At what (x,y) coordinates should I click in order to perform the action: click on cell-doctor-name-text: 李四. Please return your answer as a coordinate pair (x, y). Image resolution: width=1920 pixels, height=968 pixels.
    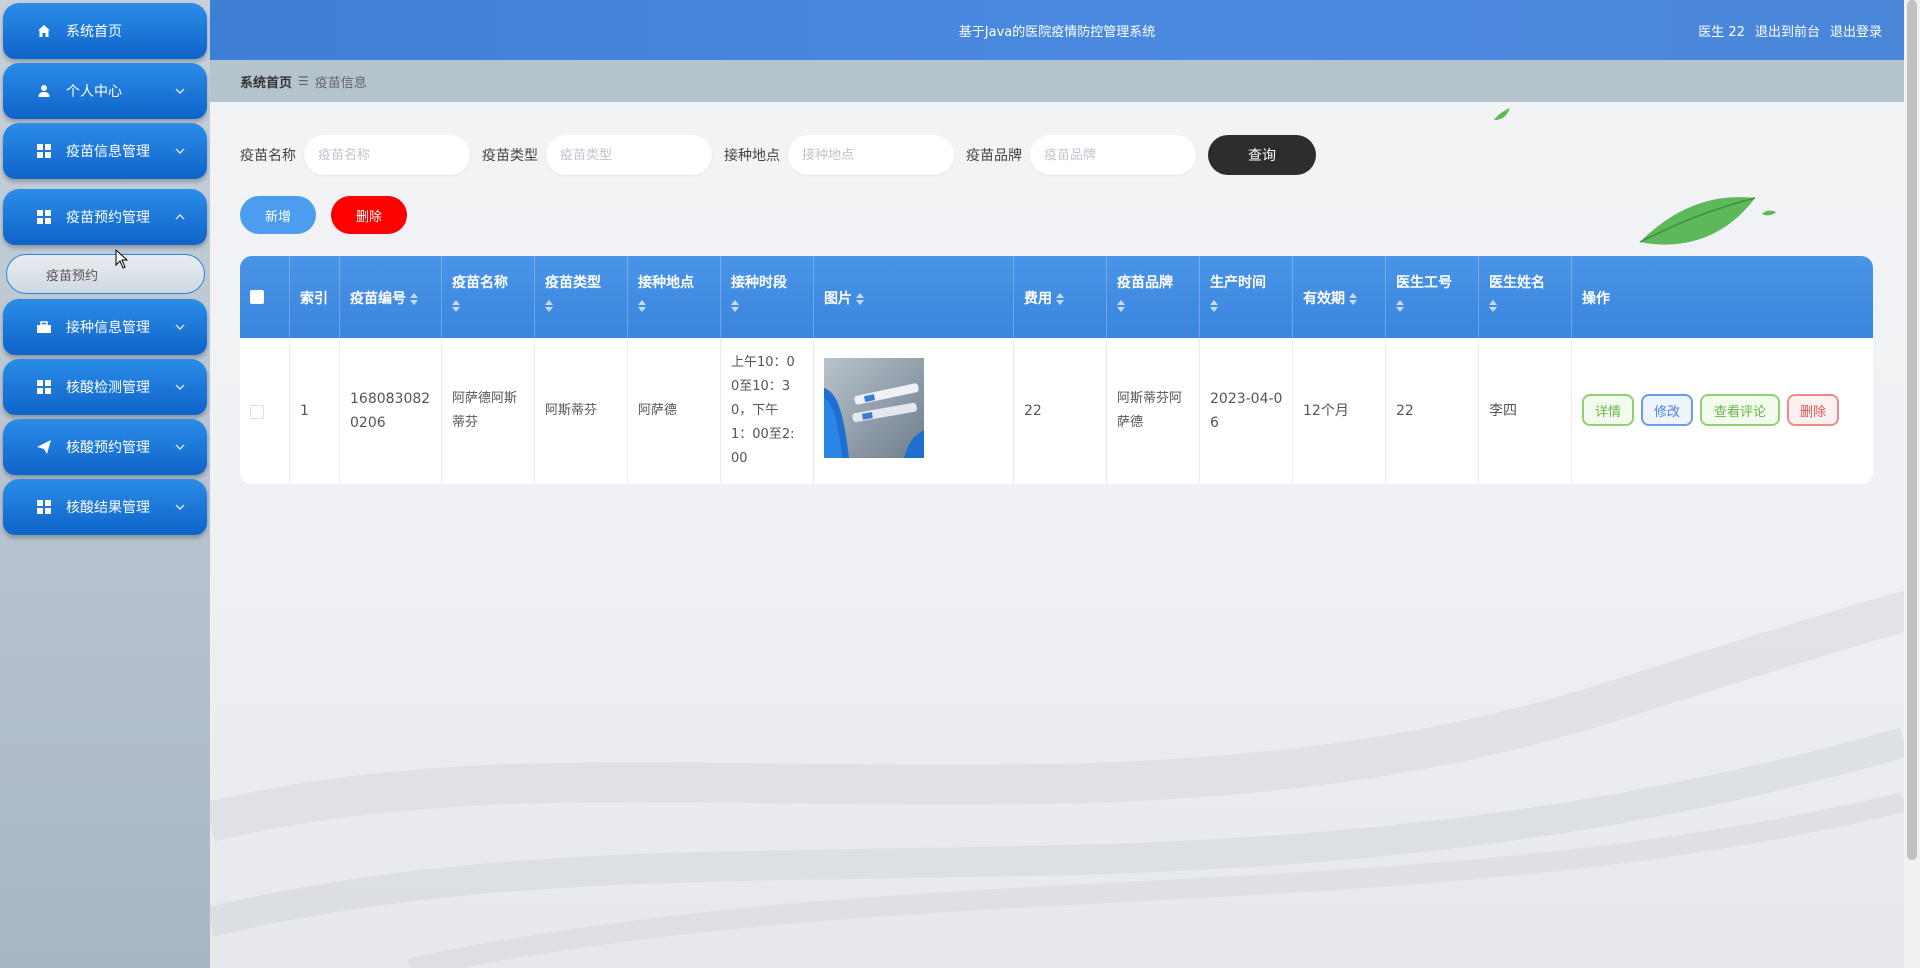
    Looking at the image, I should click on (1503, 411).